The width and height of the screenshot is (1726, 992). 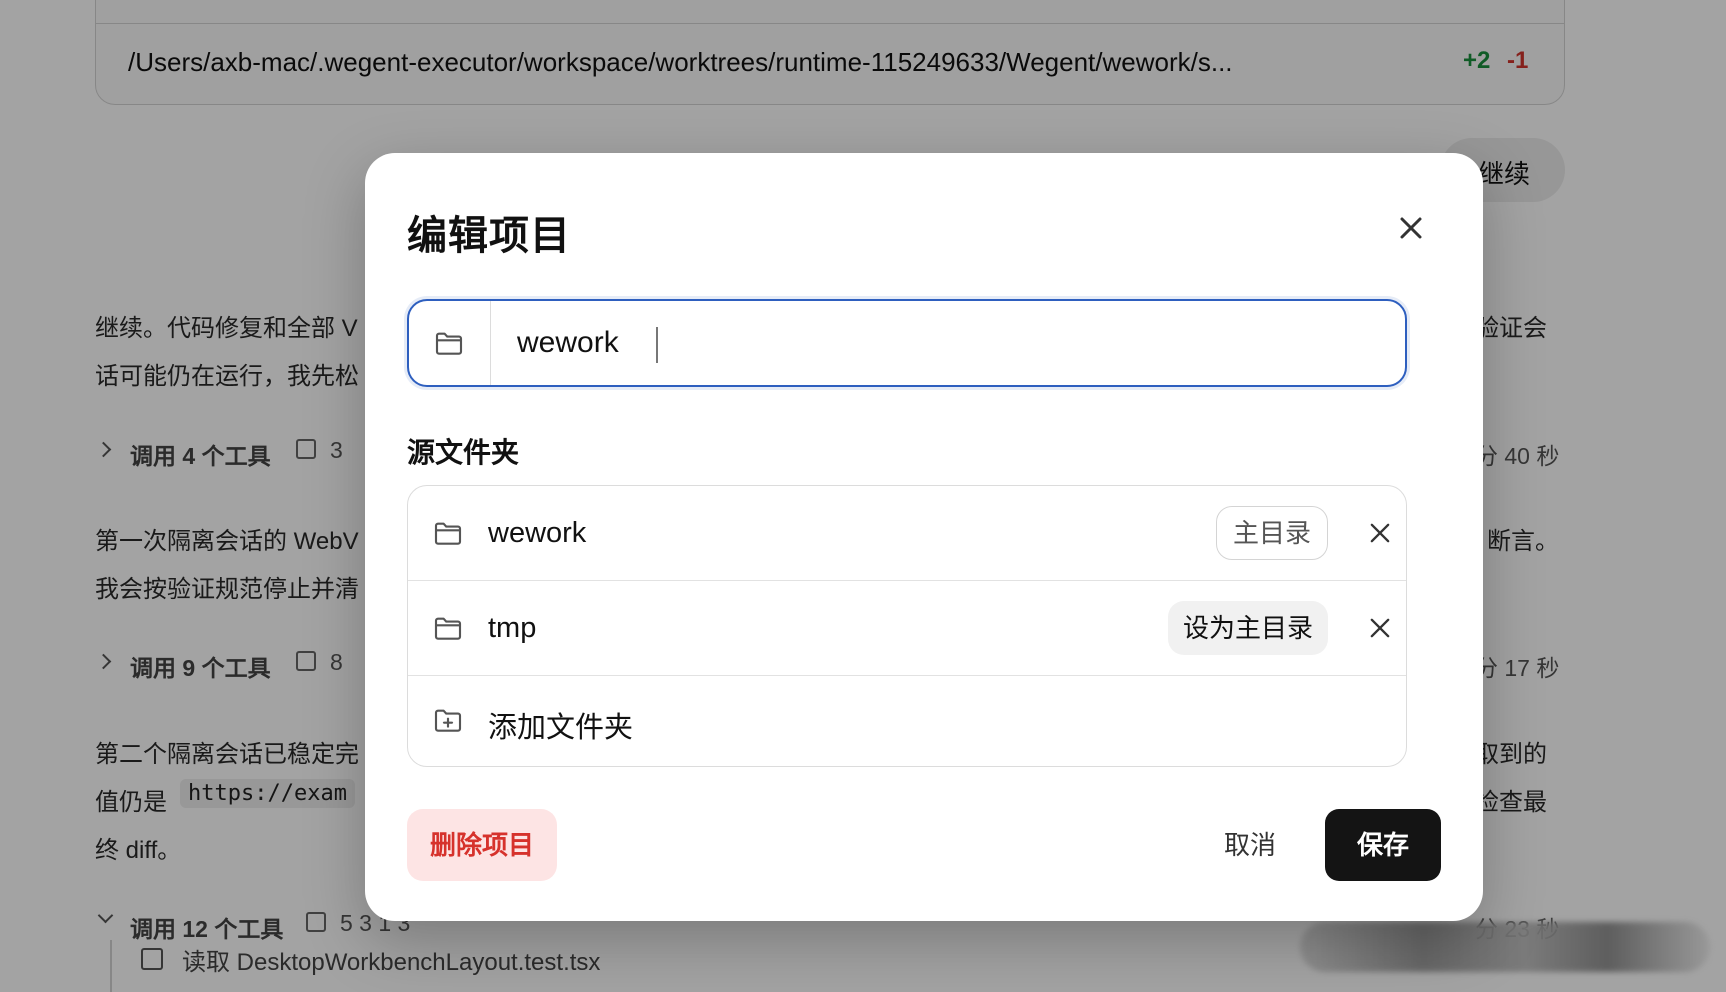 What do you see at coordinates (1272, 533) in the screenshot?
I see `main-folder-badge: 主目录` at bounding box center [1272, 533].